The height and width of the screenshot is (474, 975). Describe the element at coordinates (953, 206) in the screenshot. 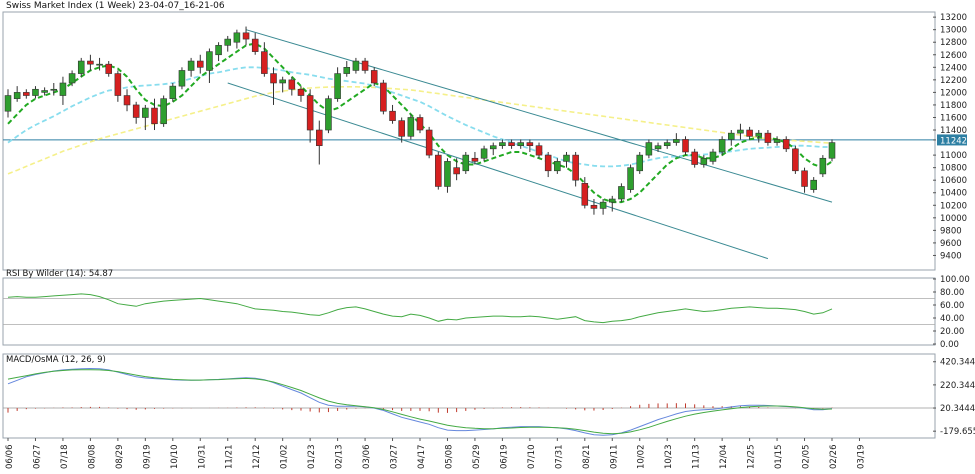

I see `price-tick-label: 10200` at that location.